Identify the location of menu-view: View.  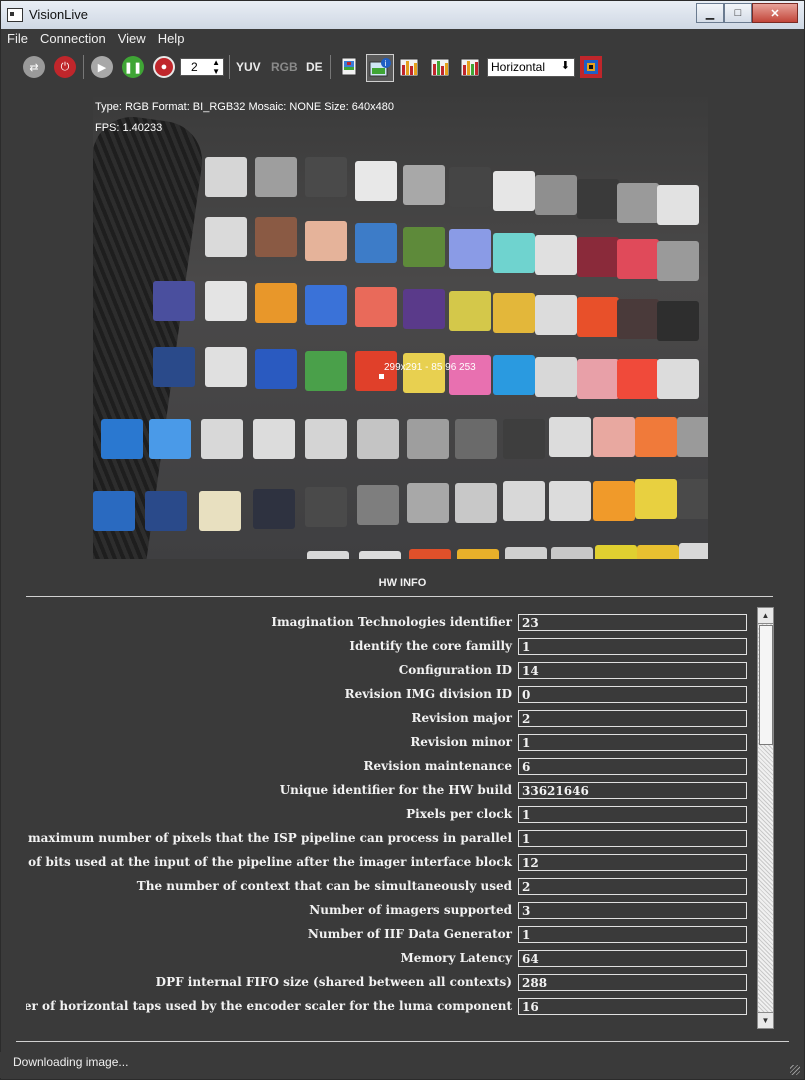
(132, 39).